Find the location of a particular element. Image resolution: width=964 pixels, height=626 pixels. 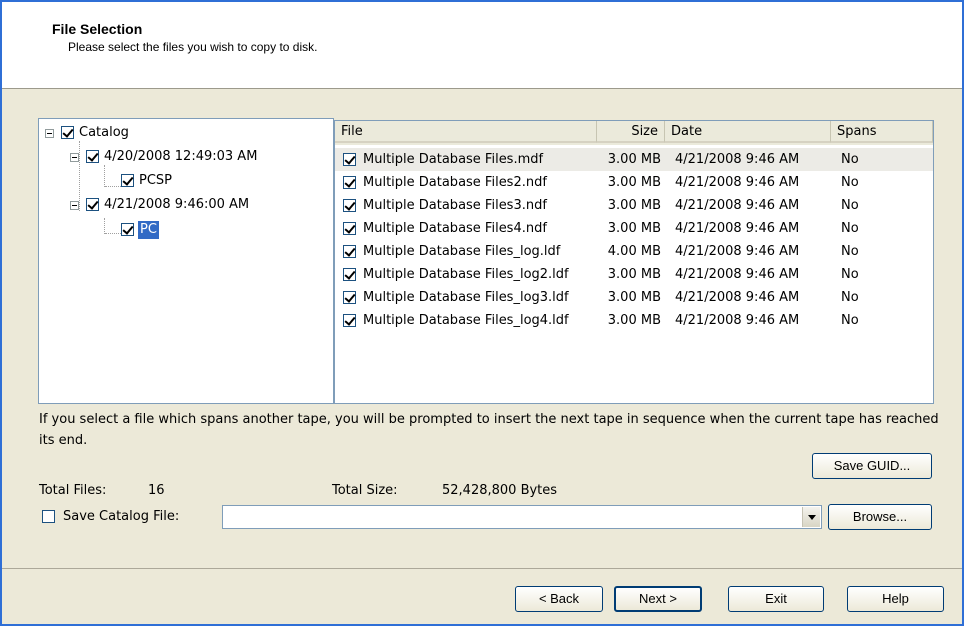

file-name-cell: Multiple Database Files_log.ldf is located at coordinates (462, 251).